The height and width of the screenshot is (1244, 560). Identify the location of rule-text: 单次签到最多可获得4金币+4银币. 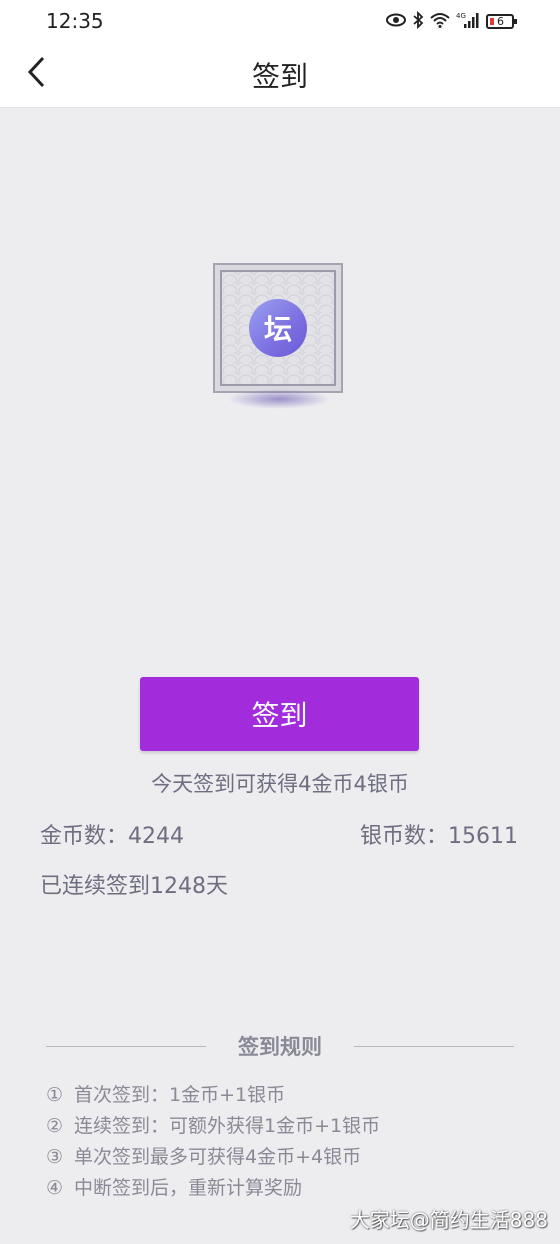
(218, 1157).